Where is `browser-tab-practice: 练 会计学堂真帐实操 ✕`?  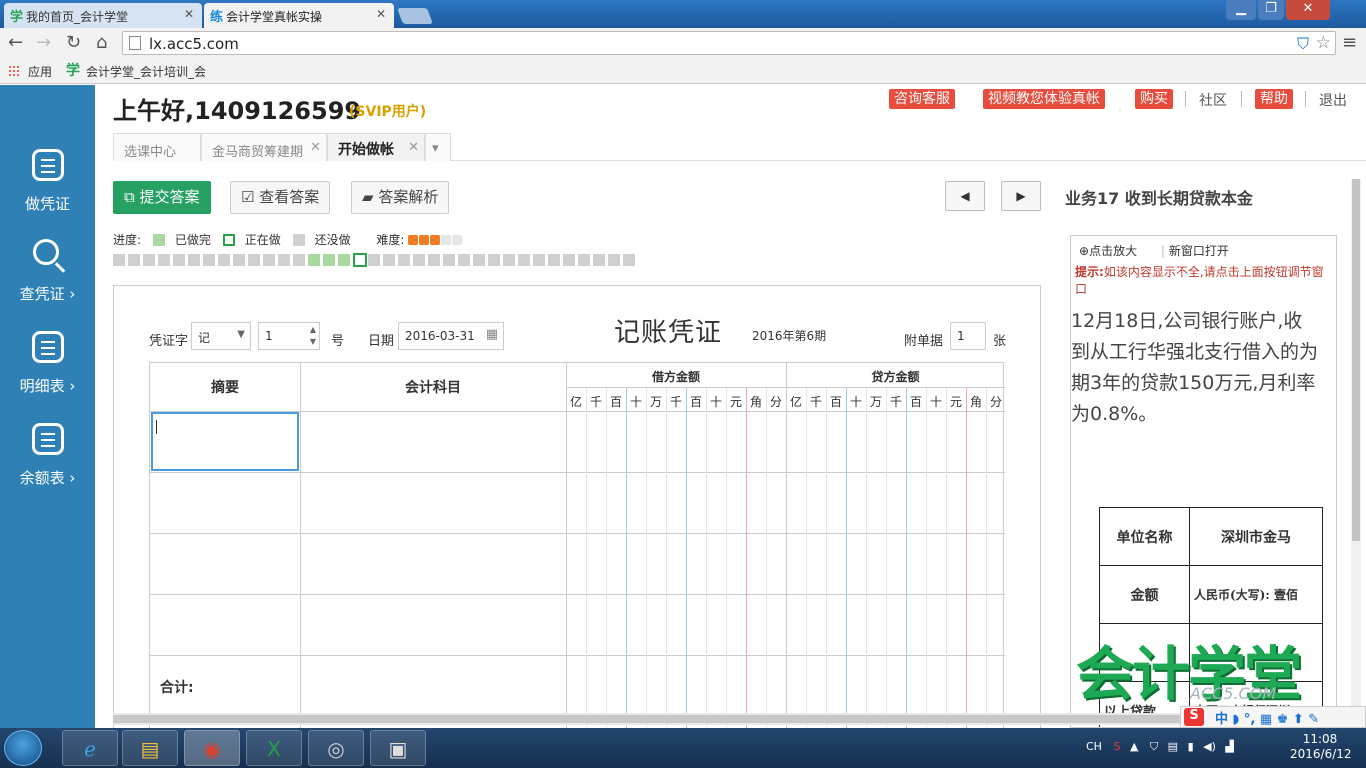 browser-tab-practice: 练 会计学堂真帐实操 ✕ is located at coordinates (299, 15).